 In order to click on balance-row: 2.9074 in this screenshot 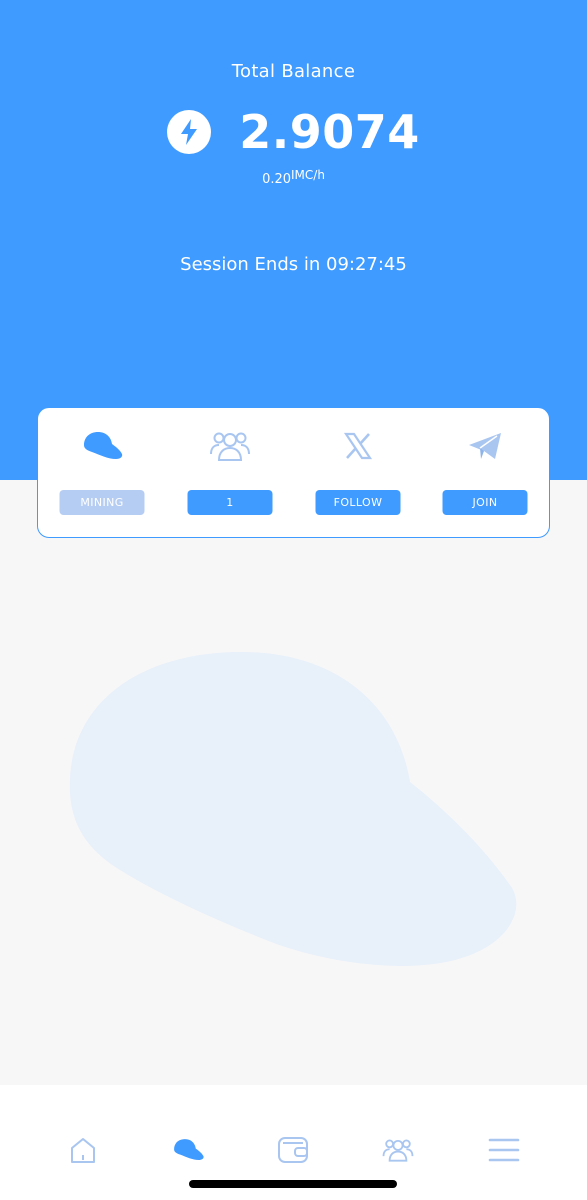, I will do `click(293, 132)`.